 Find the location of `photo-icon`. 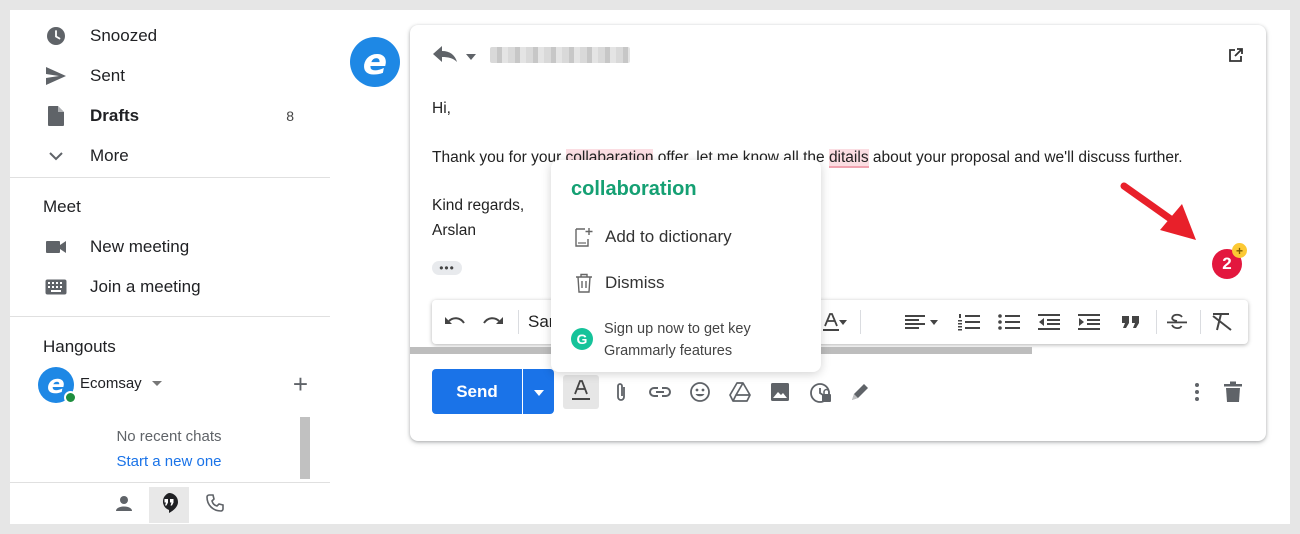

photo-icon is located at coordinates (780, 392).